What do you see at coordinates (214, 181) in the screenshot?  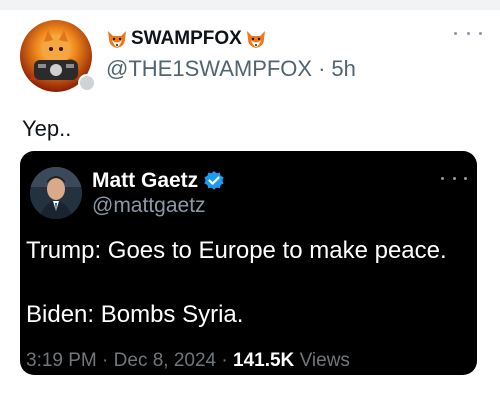 I see `verified-icon` at bounding box center [214, 181].